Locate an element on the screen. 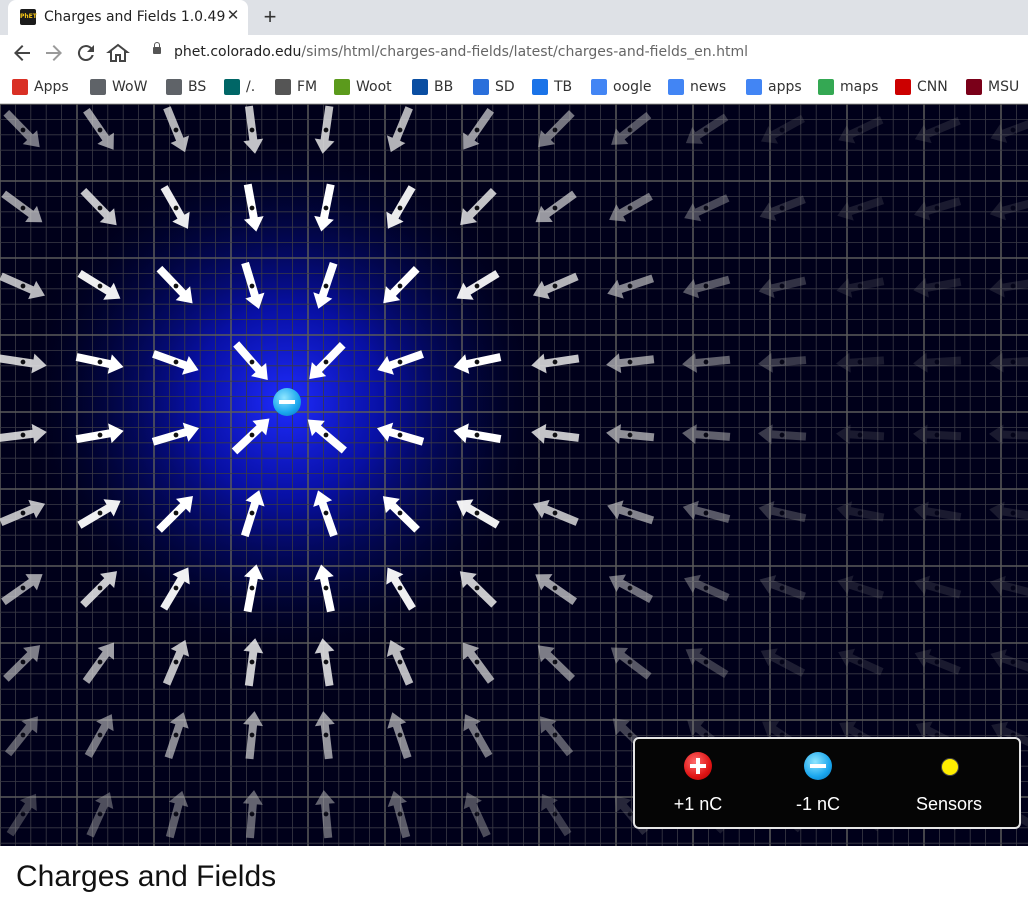 The image size is (1028, 910). bookmark-label: maps is located at coordinates (859, 87).